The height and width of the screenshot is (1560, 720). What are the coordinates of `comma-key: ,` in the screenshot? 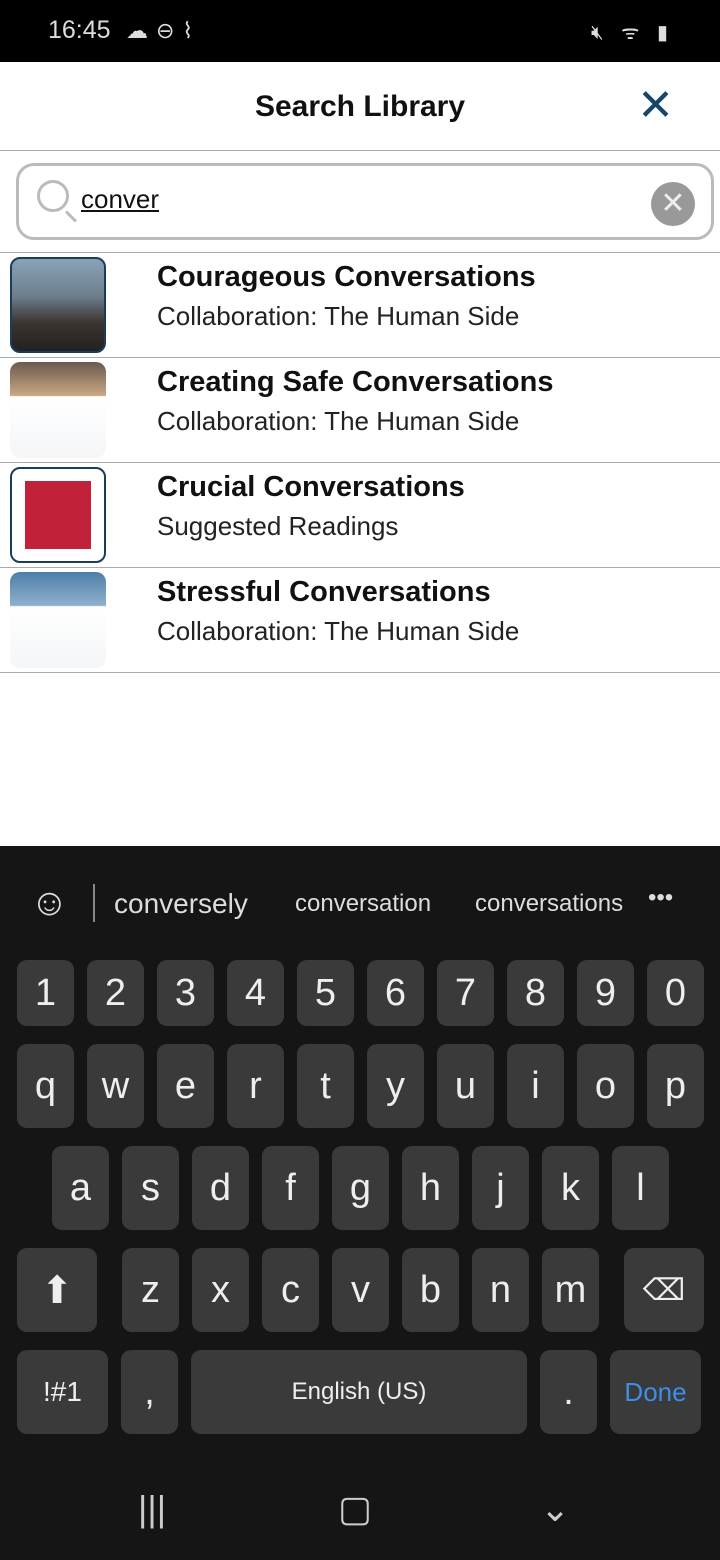 It's located at (149, 1392).